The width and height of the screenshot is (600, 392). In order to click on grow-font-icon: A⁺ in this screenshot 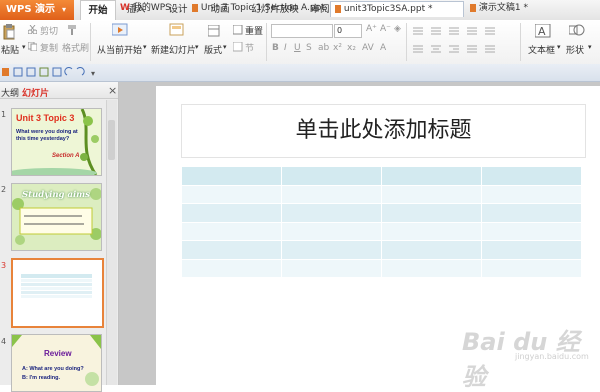, I will do `click(371, 29)`.